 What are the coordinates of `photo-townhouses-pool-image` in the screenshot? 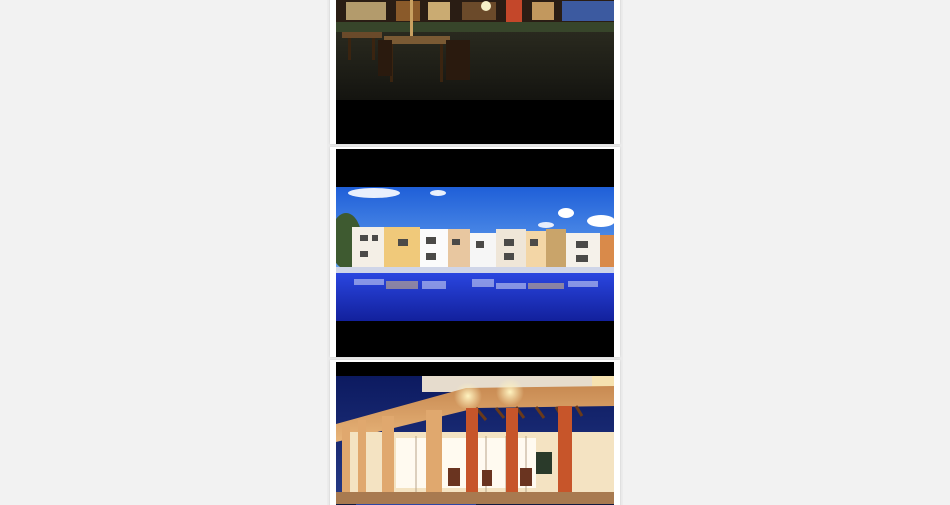 It's located at (475, 253).